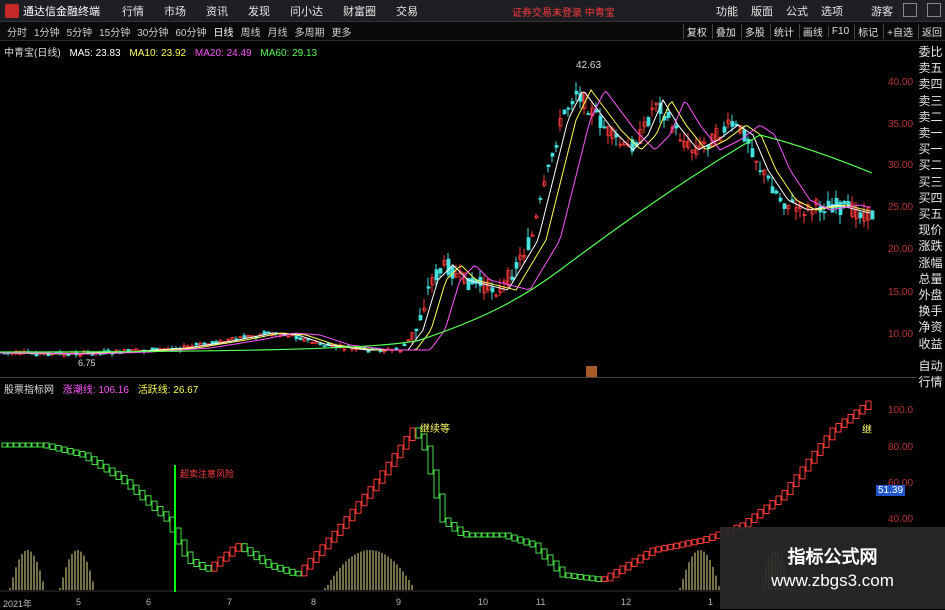 The width and height of the screenshot is (945, 610). I want to click on panel-item: 卖二, so click(930, 117).